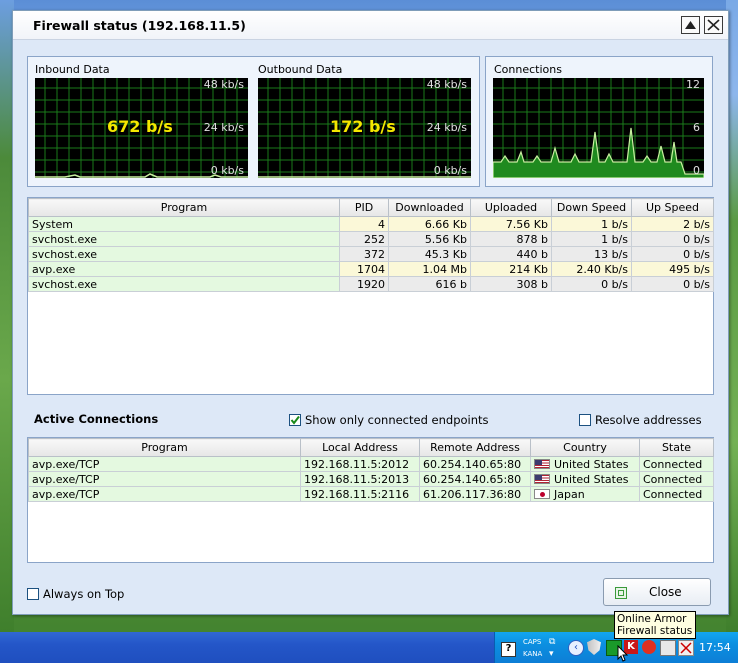 Image resolution: width=738 pixels, height=663 pixels. I want to click on pid-cell: 252, so click(364, 239).